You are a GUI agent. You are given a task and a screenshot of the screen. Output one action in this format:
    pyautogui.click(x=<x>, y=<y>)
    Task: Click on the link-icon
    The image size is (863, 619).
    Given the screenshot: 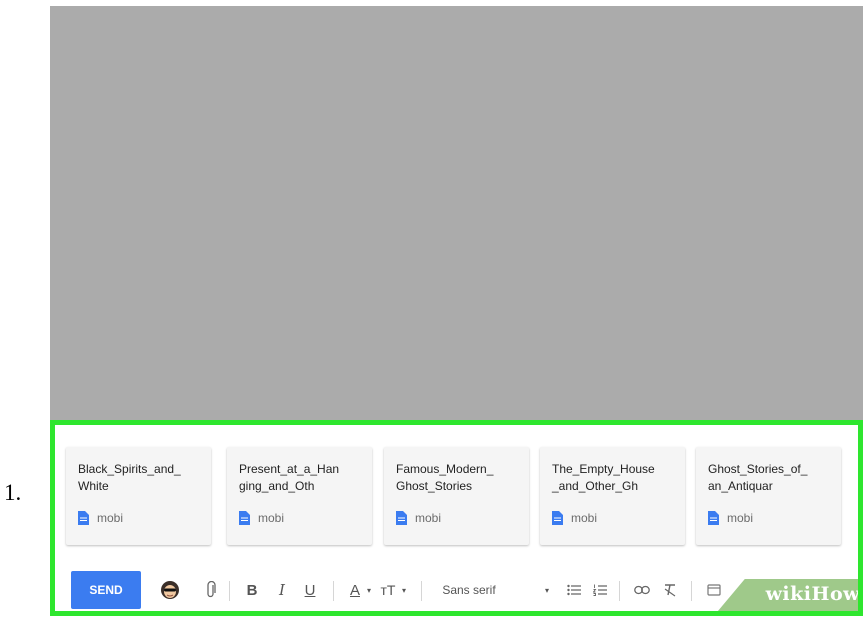 What is the action you would take?
    pyautogui.click(x=642, y=590)
    